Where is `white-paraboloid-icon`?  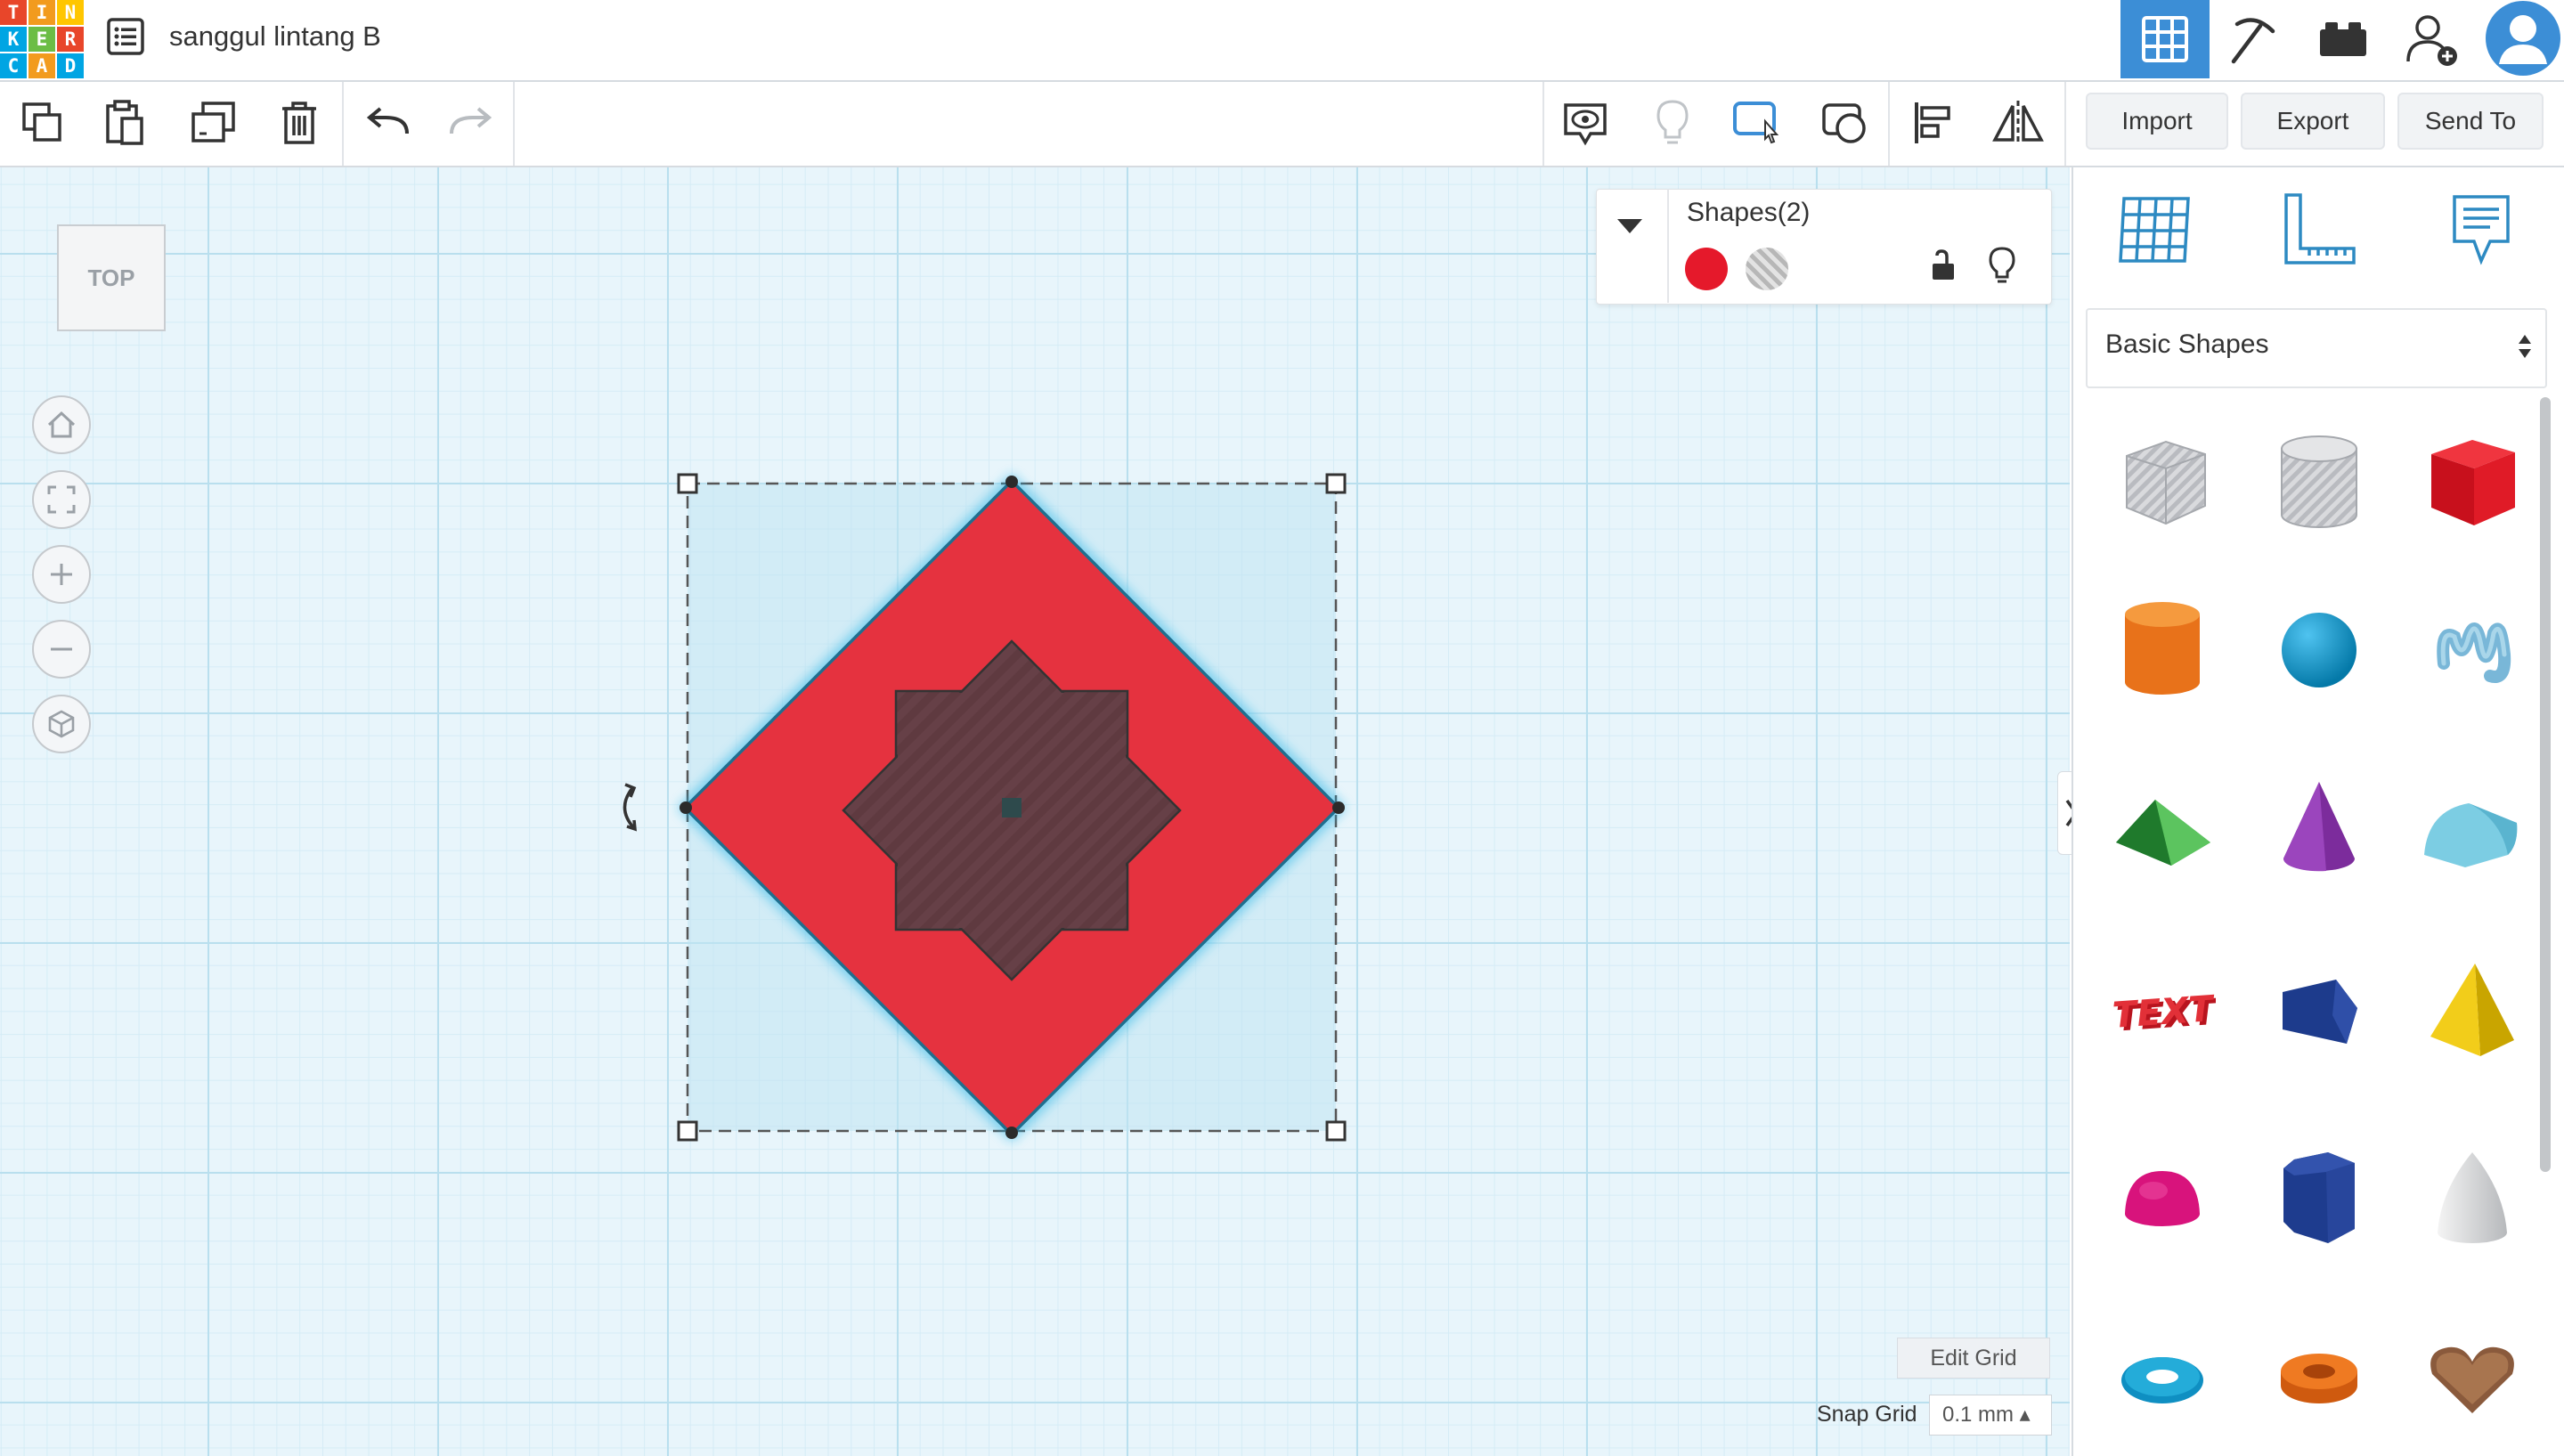 white-paraboloid-icon is located at coordinates (2472, 1197).